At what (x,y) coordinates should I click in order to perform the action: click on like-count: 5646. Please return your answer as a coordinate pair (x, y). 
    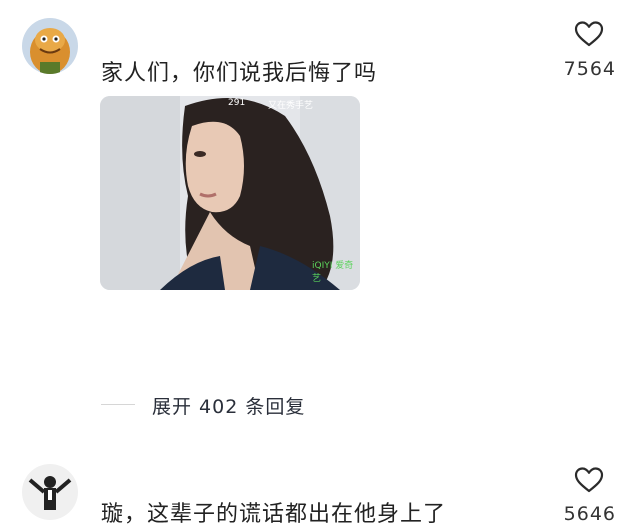
    Looking at the image, I should click on (589, 514).